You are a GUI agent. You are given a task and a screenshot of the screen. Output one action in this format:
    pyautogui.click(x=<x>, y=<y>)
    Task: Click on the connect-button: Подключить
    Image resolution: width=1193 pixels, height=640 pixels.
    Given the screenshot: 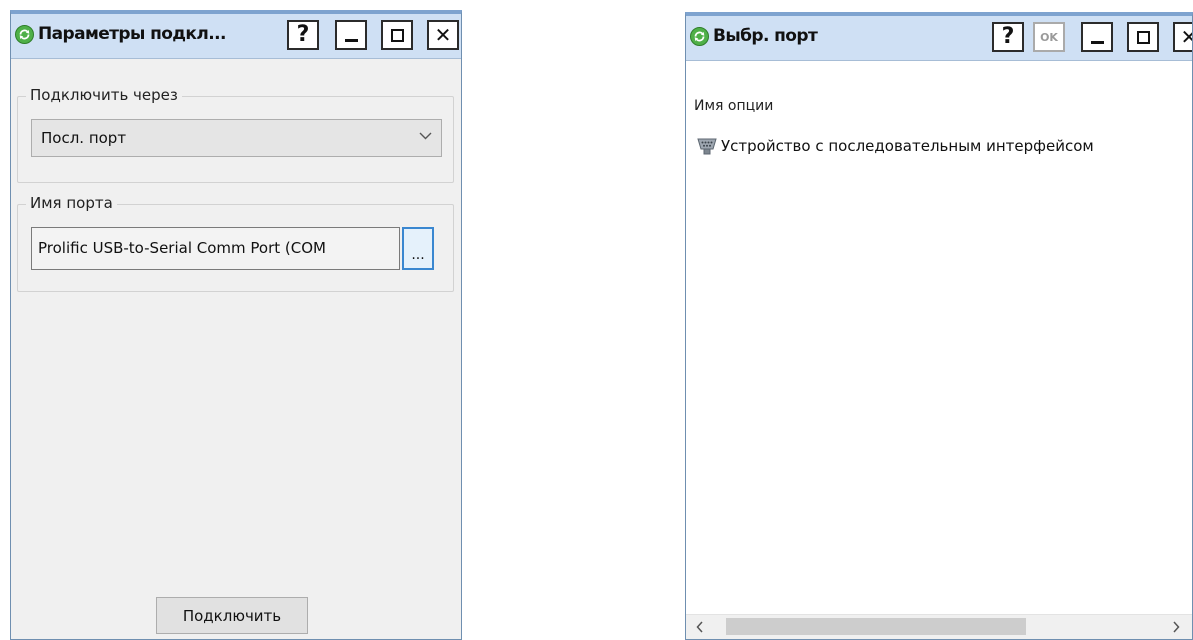 What is the action you would take?
    pyautogui.click(x=232, y=615)
    